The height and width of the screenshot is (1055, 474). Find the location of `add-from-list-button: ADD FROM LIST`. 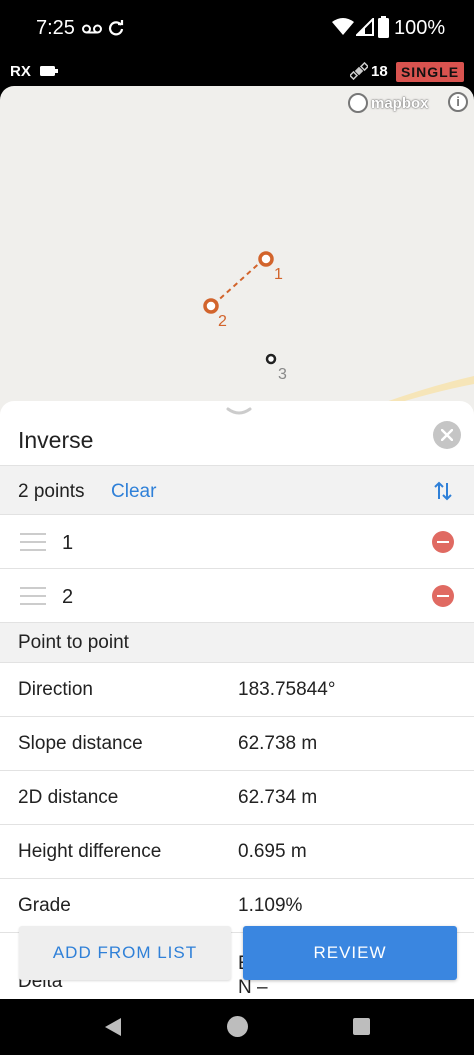

add-from-list-button: ADD FROM LIST is located at coordinates (125, 953).